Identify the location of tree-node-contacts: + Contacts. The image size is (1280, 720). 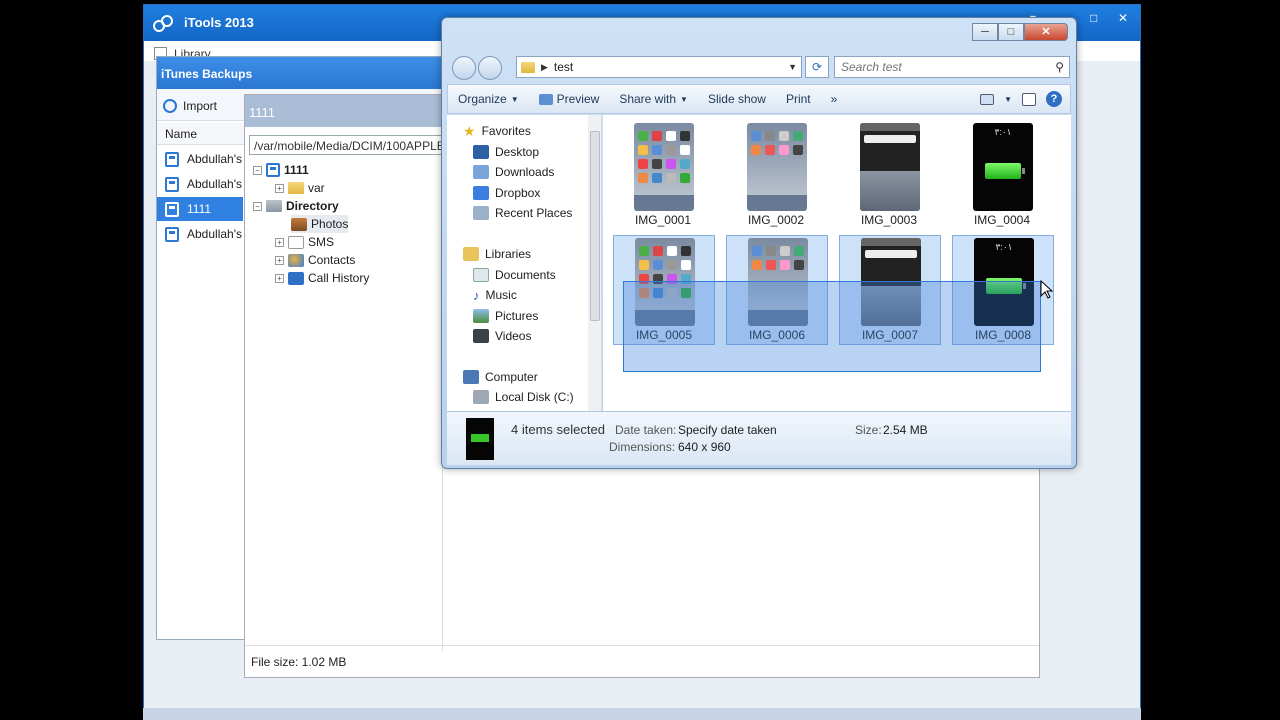
(315, 260).